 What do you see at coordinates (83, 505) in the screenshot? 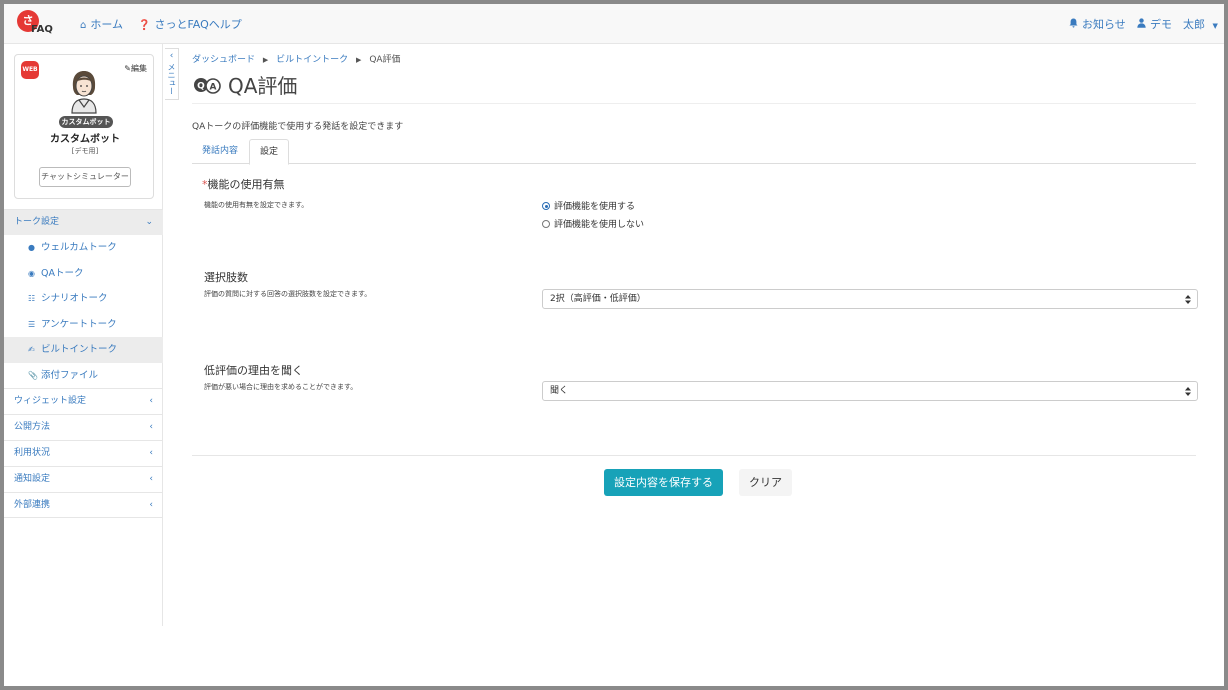
I see `sidebar-group-integrations: 外部連携 ‹` at bounding box center [83, 505].